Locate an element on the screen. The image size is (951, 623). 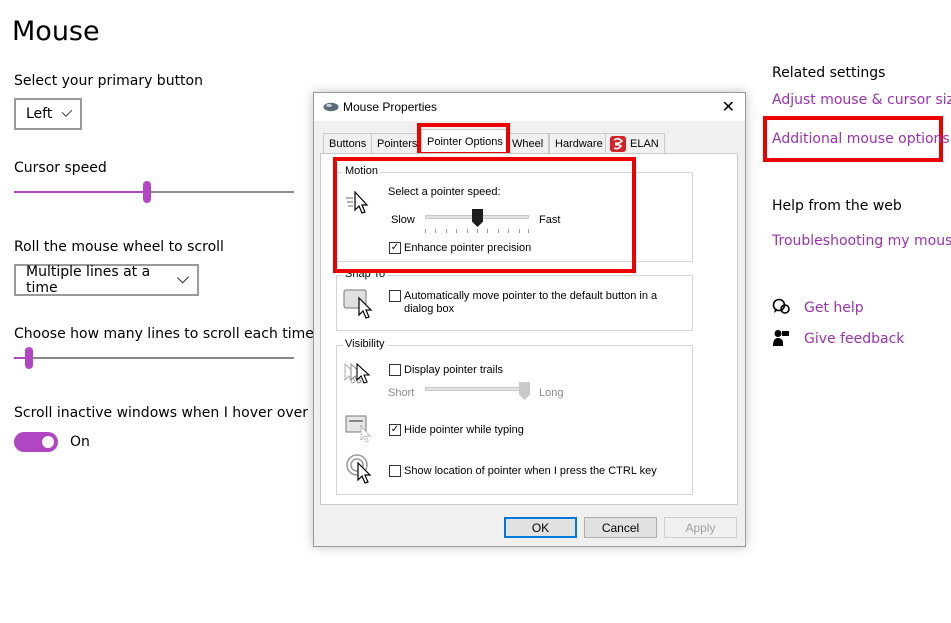
ctrl-checkbox is located at coordinates (395, 471).